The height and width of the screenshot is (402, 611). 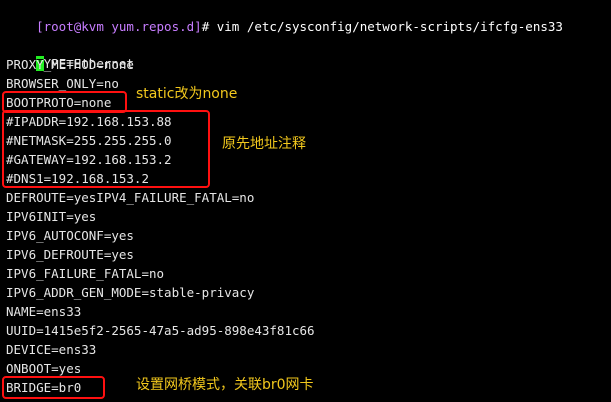 I want to click on prompt-user-host: [root@kvm yum.repos.d], so click(x=119, y=26).